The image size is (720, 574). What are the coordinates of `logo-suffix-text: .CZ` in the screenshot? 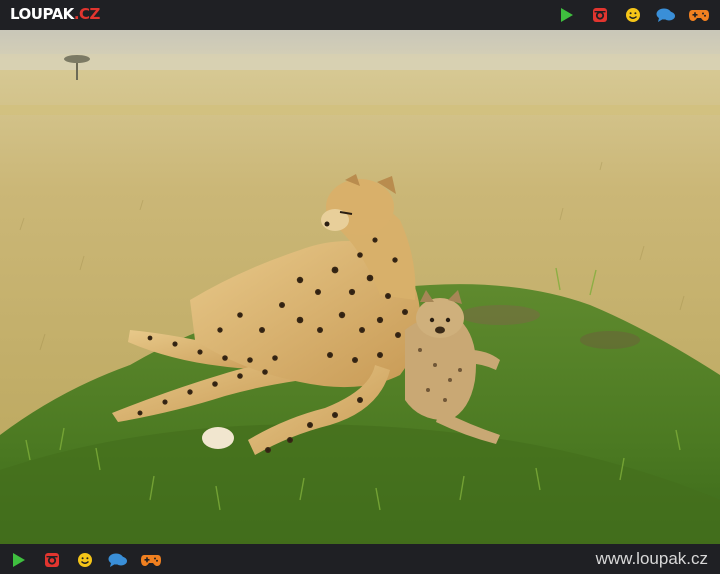 It's located at (87, 14).